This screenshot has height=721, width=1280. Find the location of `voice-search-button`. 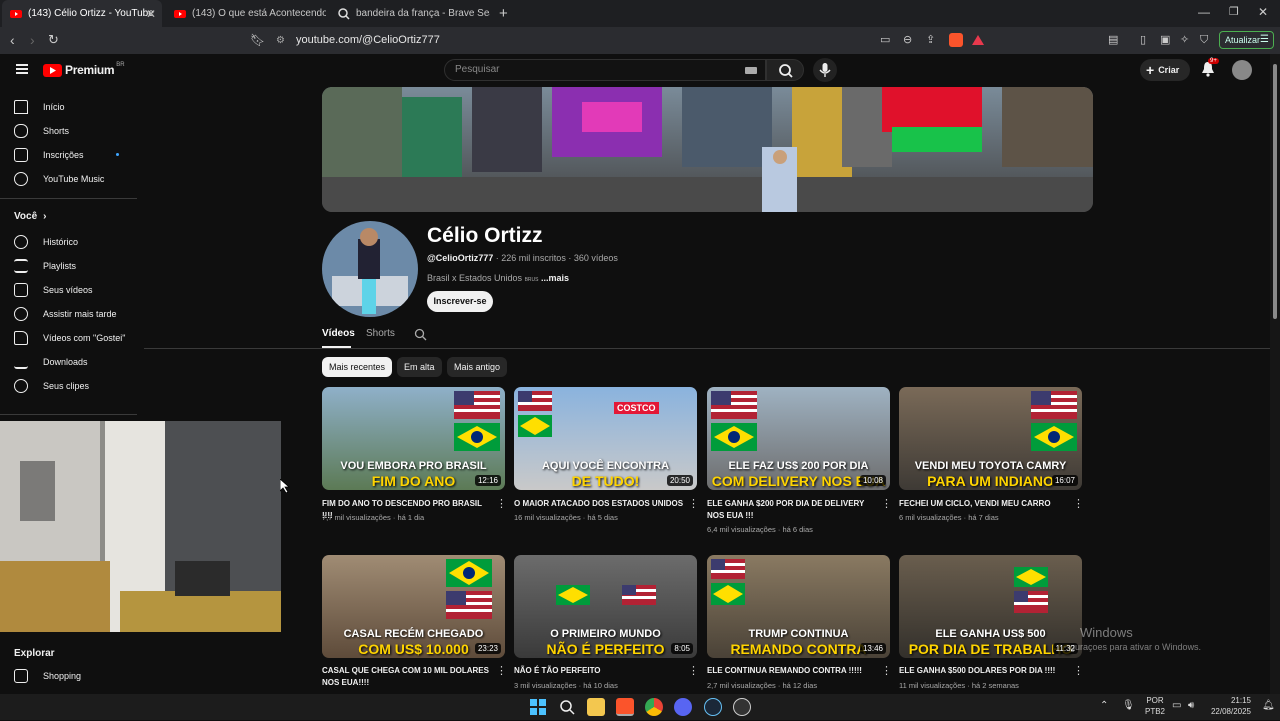

voice-search-button is located at coordinates (825, 70).